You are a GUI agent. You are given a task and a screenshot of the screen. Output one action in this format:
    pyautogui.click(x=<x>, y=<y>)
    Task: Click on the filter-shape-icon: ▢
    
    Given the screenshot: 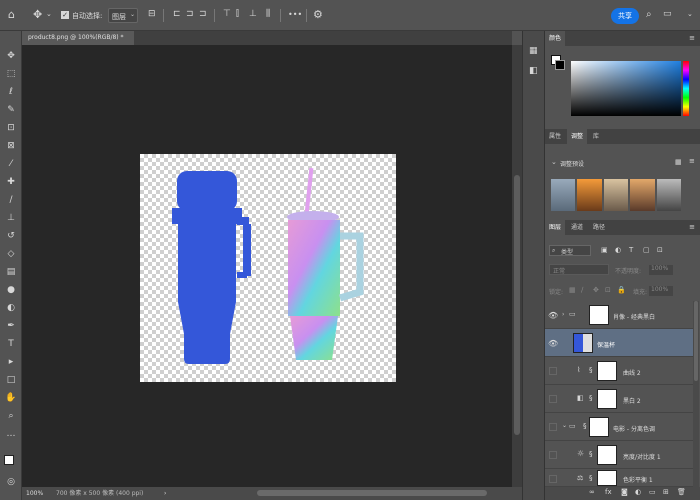 What is the action you would take?
    pyautogui.click(x=646, y=250)
    